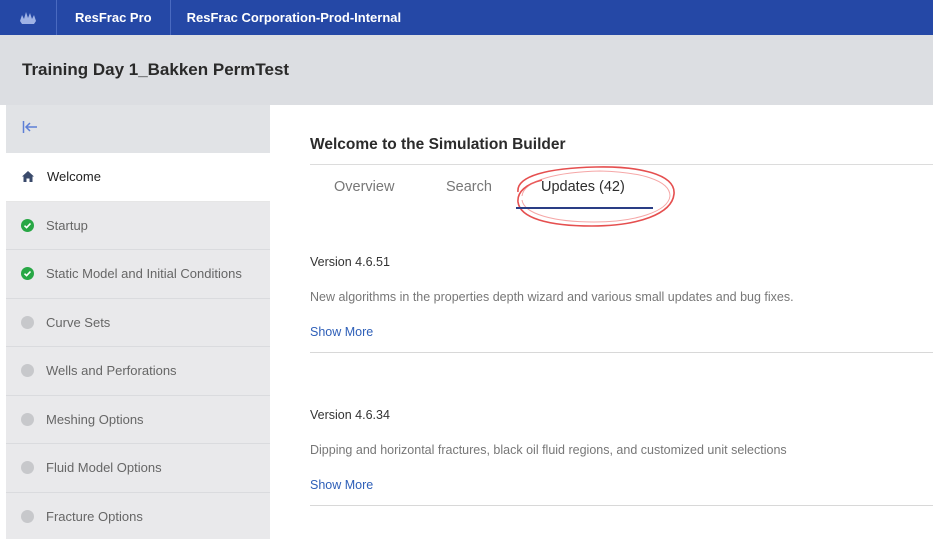 This screenshot has height=539, width=933. I want to click on project-header: Training Day 1_Bakken PermTest, so click(466, 70).